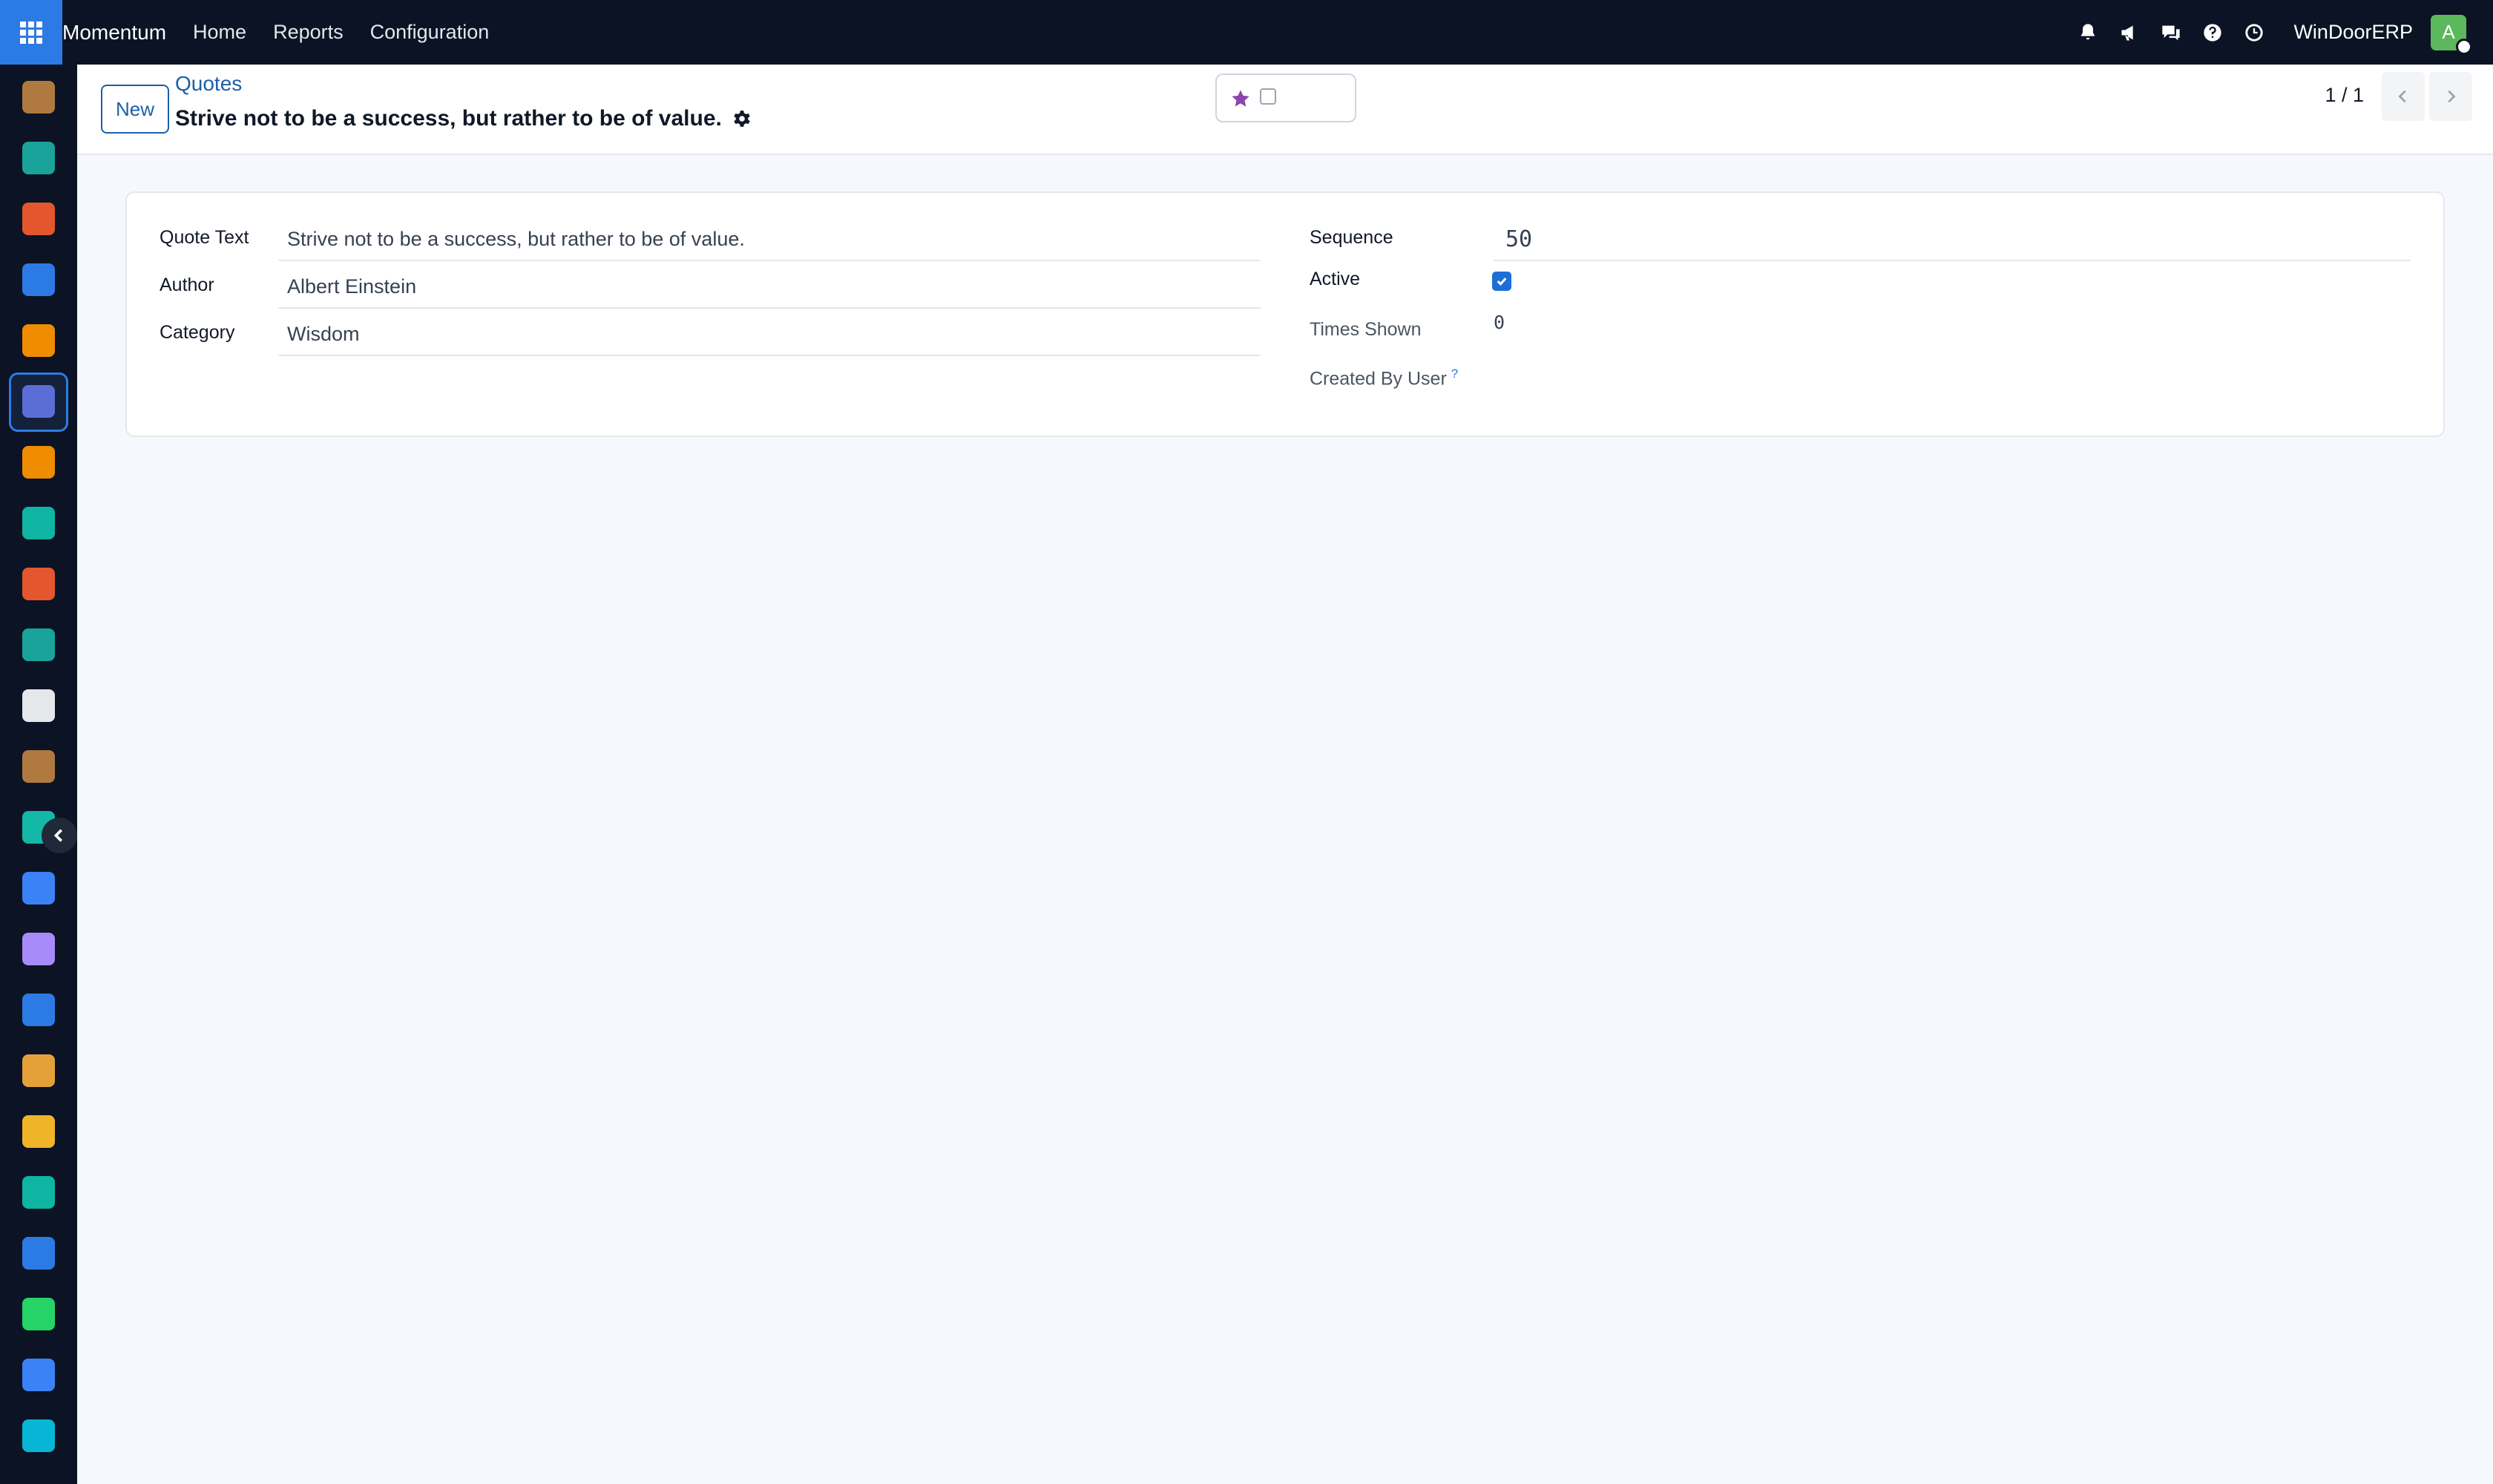 The height and width of the screenshot is (1484, 2493). I want to click on star-icon, so click(1240, 98).